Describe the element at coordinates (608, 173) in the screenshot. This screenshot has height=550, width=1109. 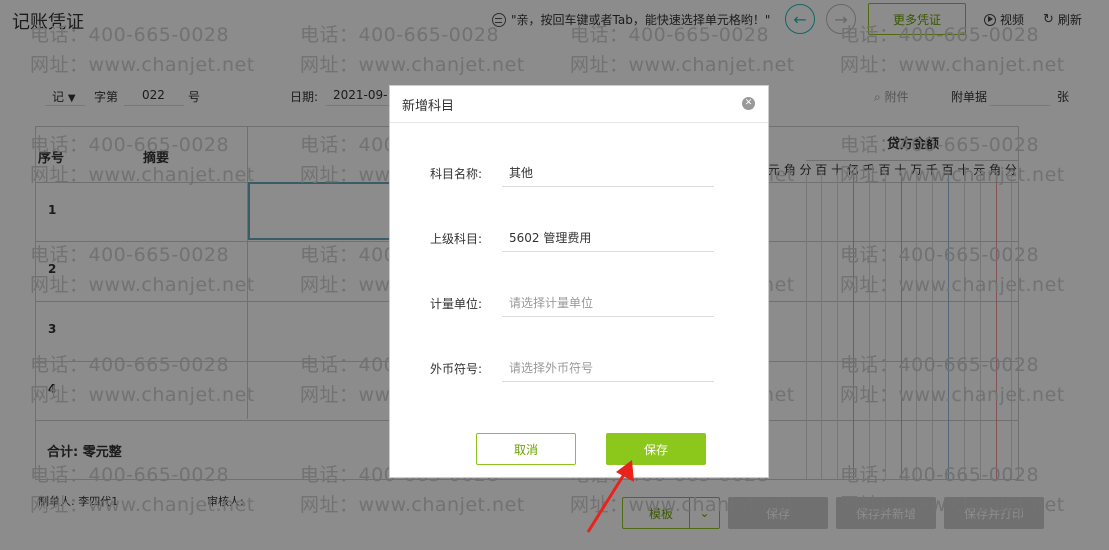
I see `account-name-input: 其他` at that location.